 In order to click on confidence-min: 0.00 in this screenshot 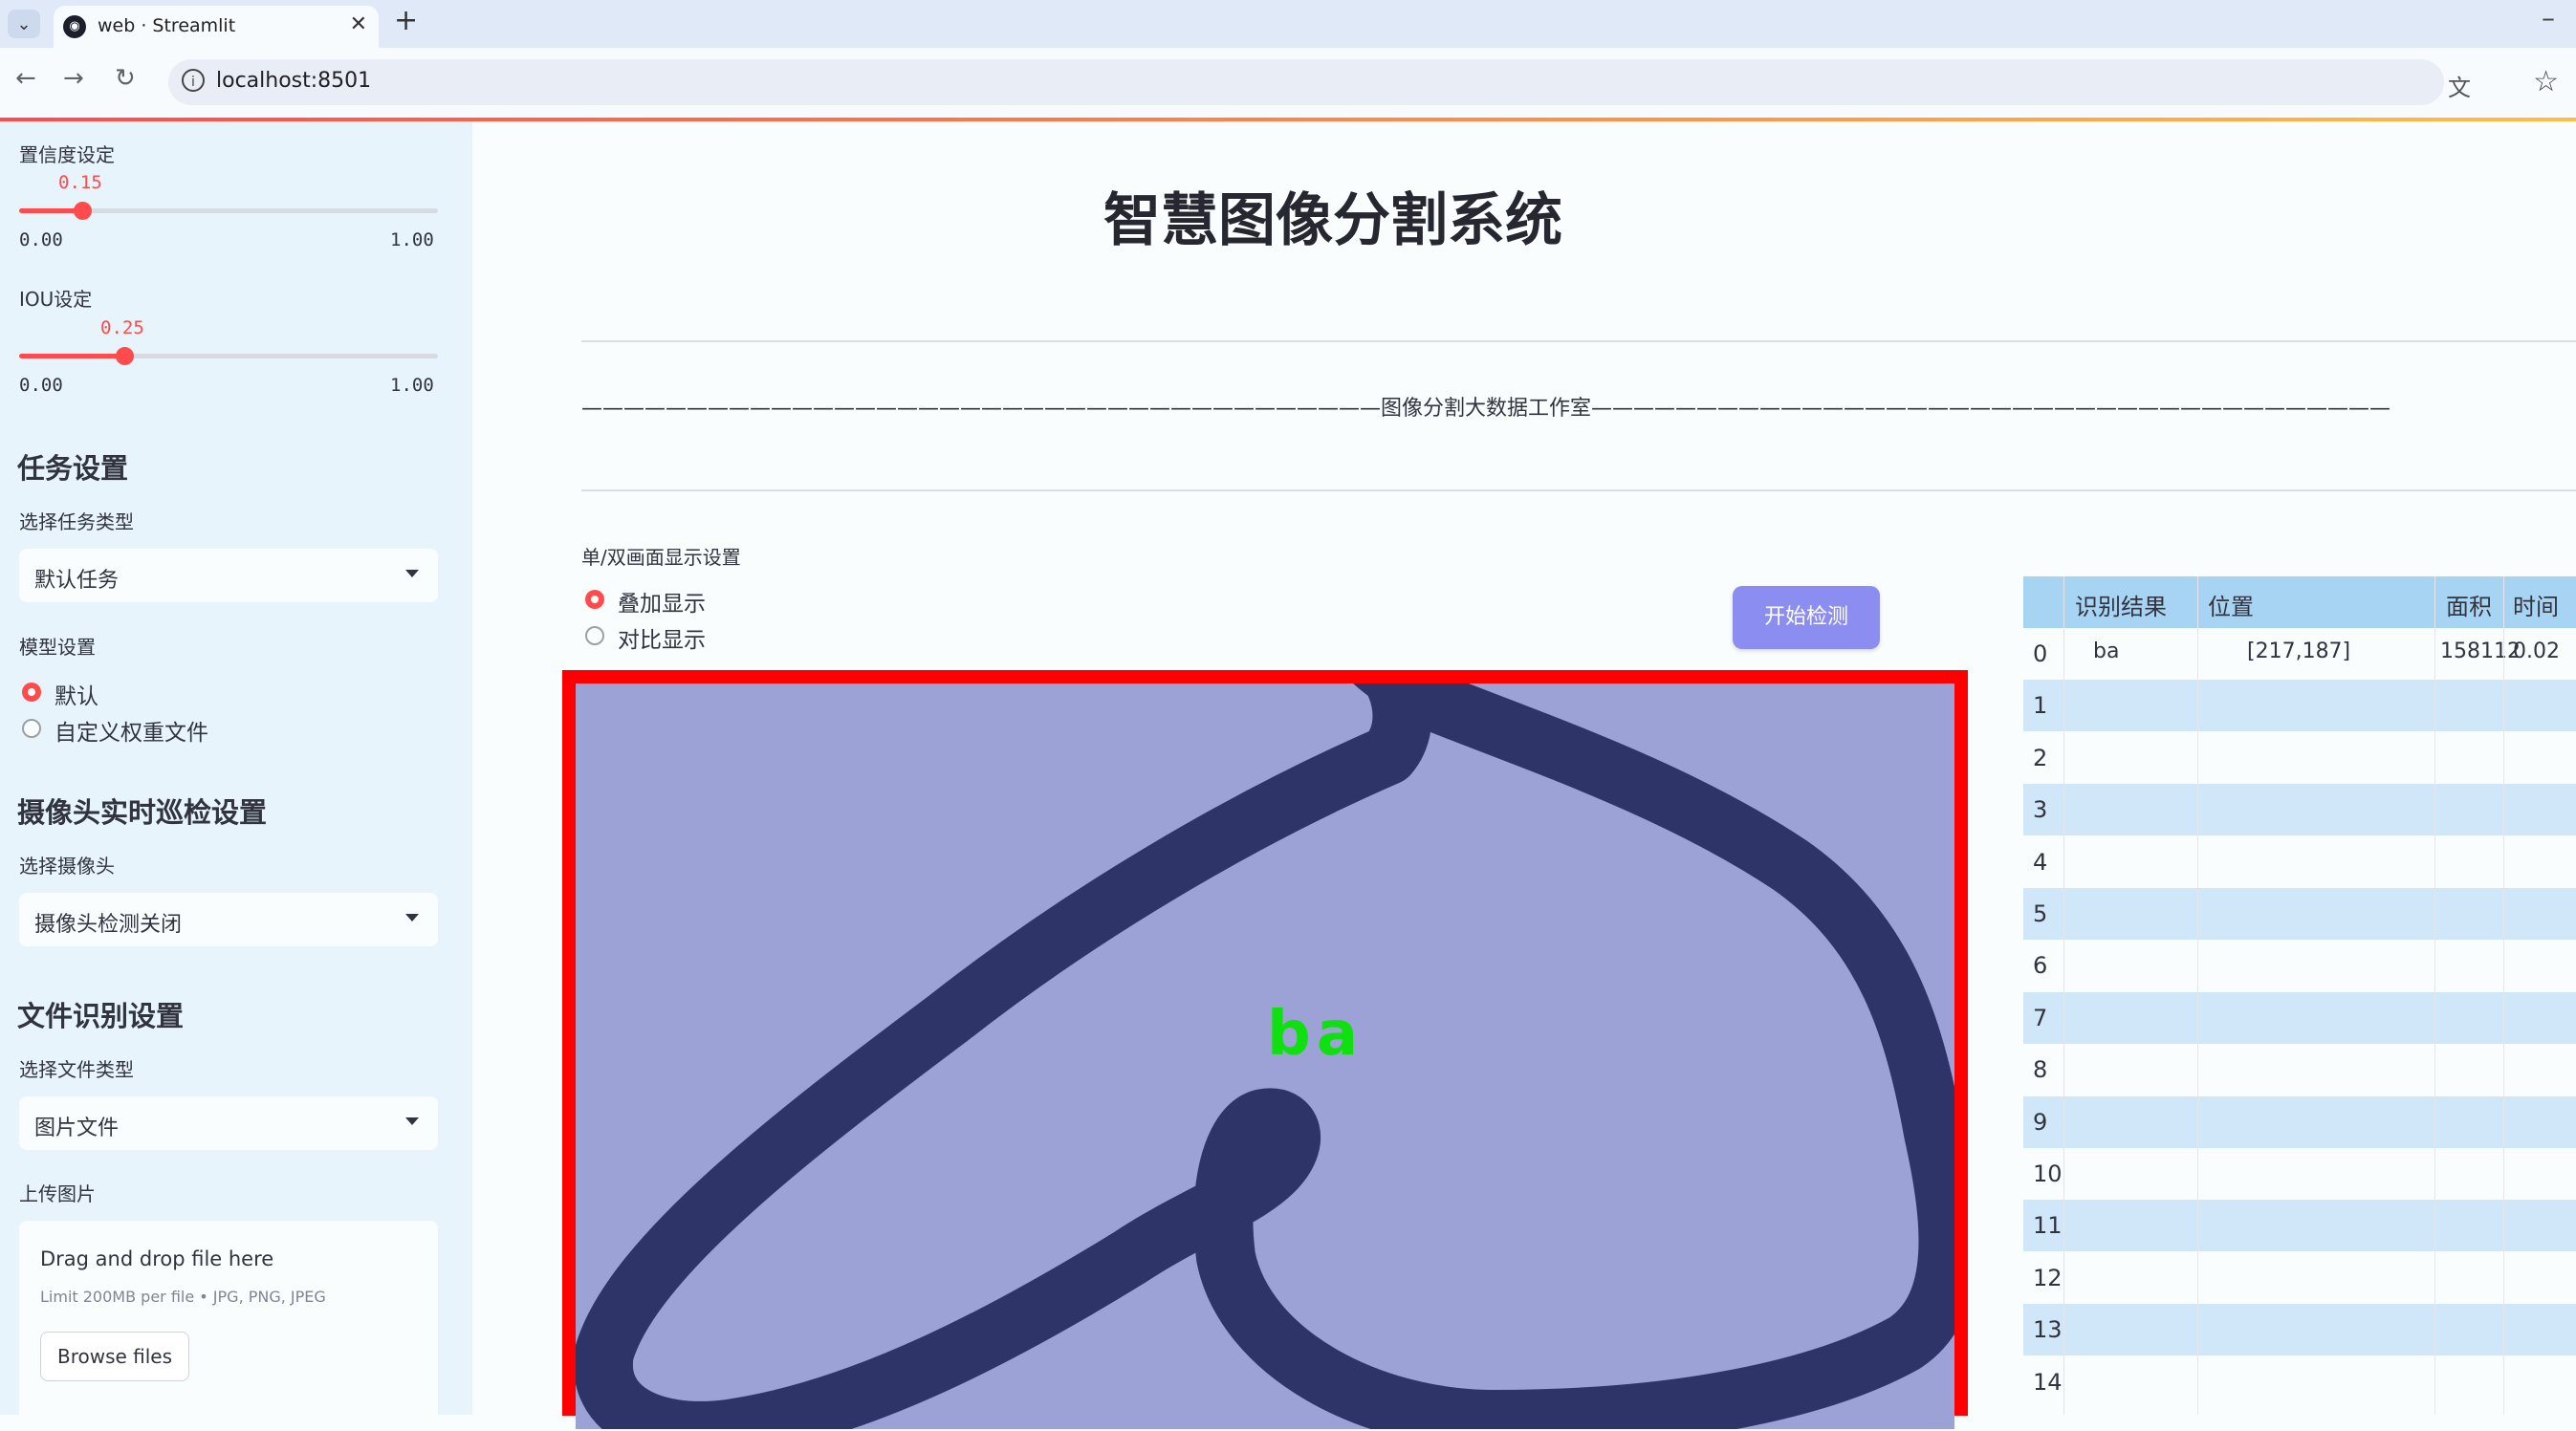, I will do `click(41, 239)`.